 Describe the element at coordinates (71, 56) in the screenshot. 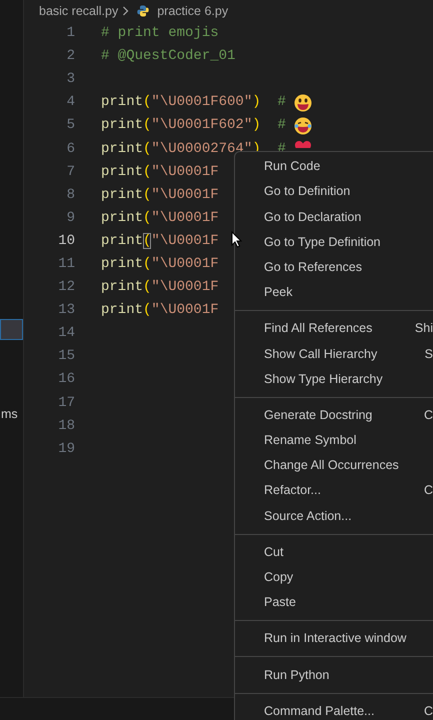

I see `line-number: 2` at that location.